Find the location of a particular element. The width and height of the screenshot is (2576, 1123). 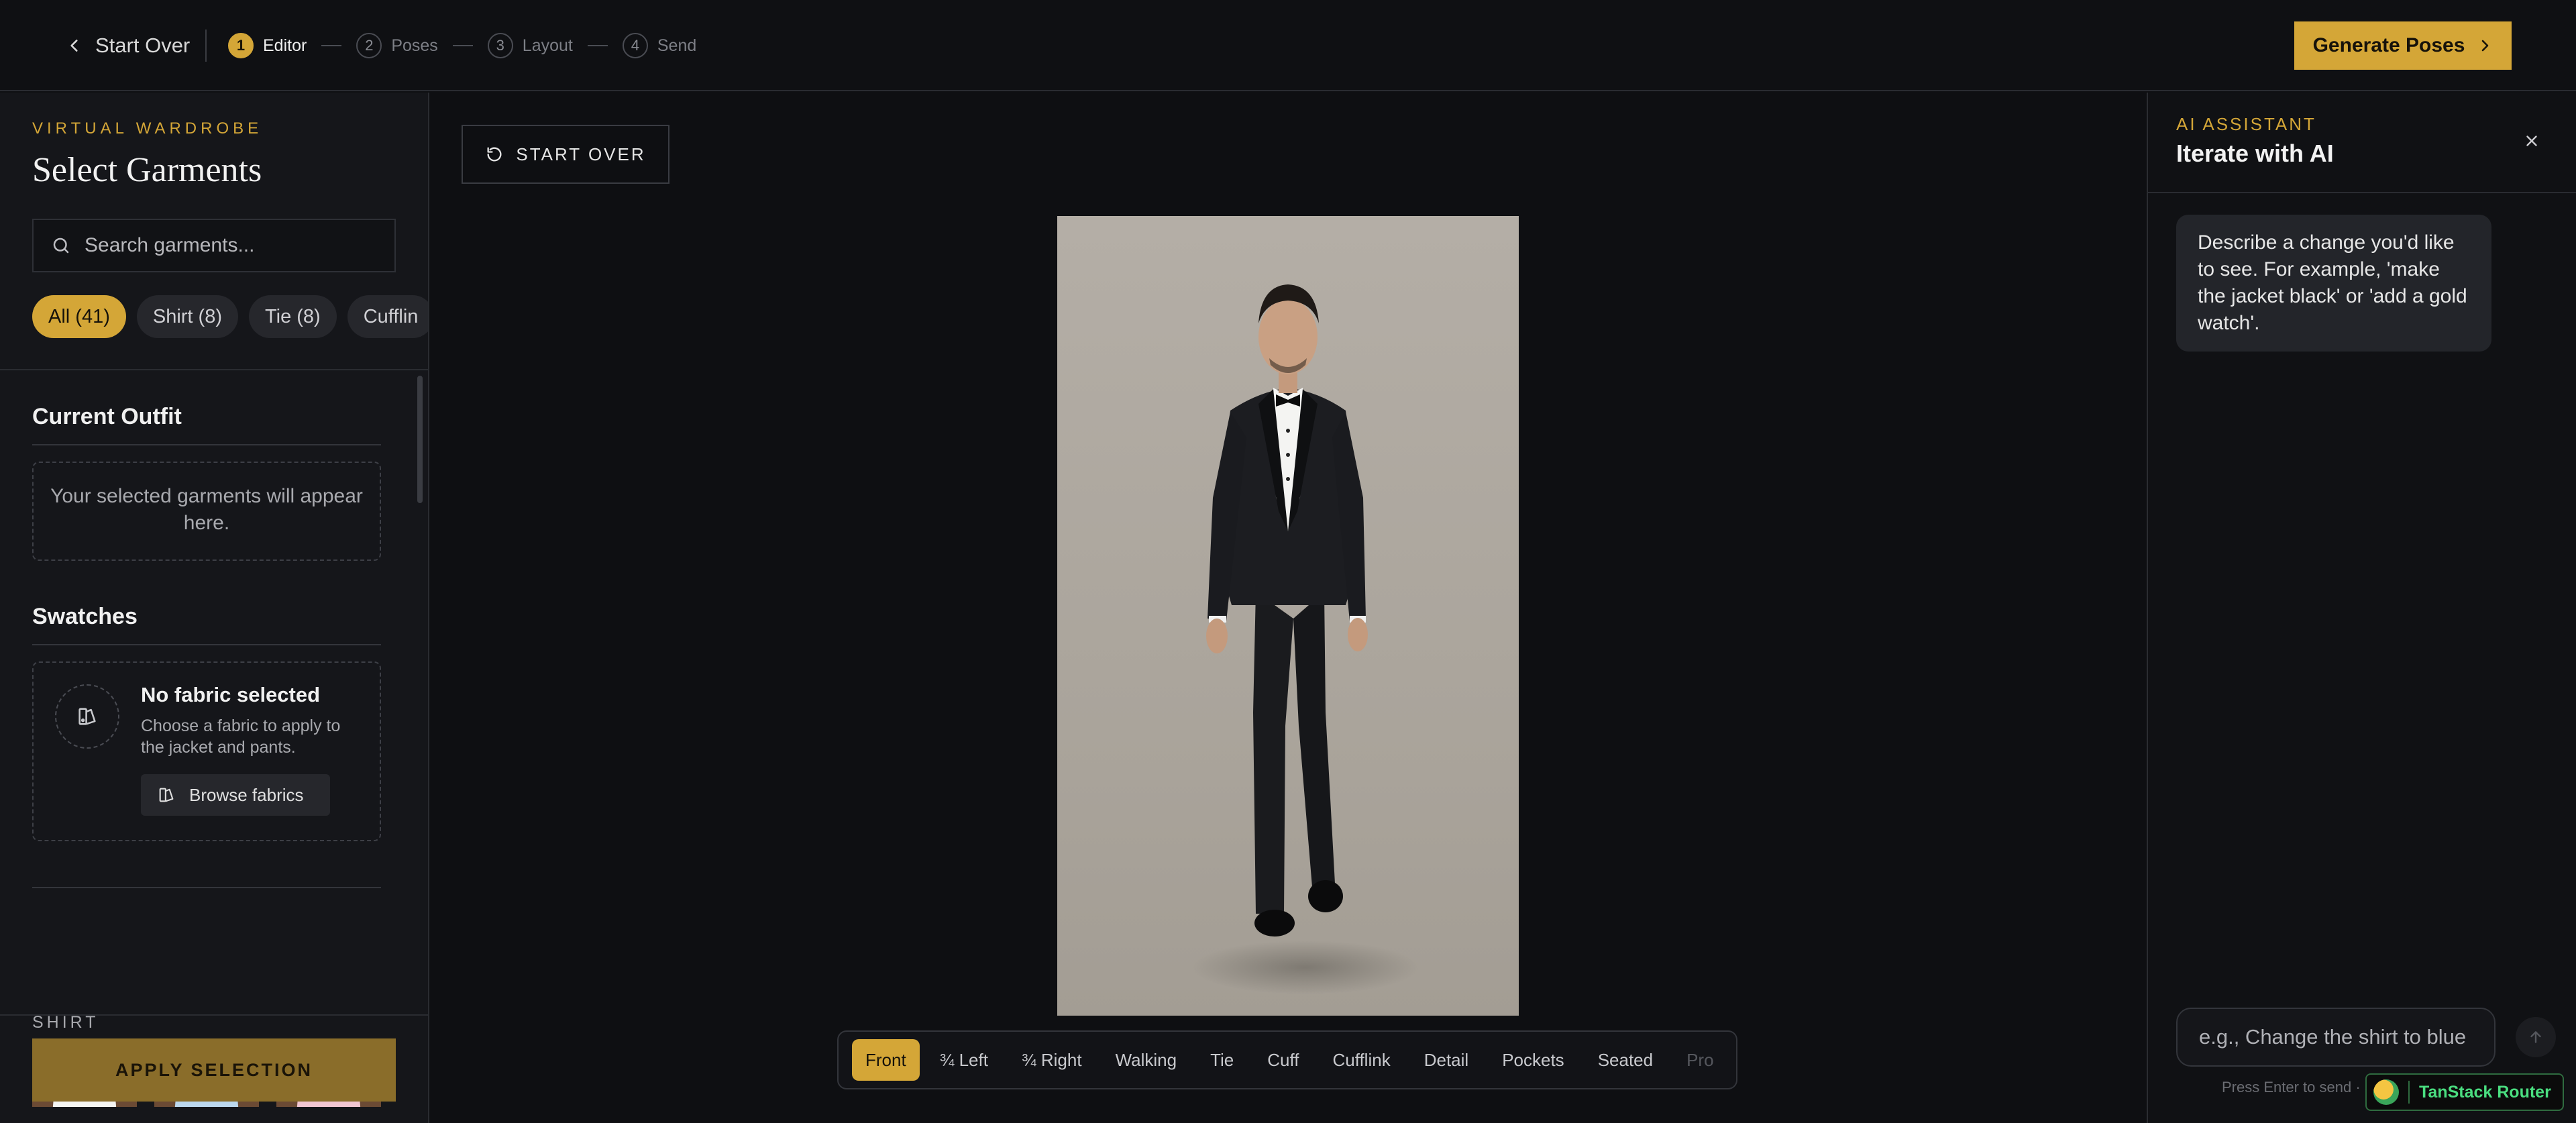

step-send: 4 Send is located at coordinates (659, 45).